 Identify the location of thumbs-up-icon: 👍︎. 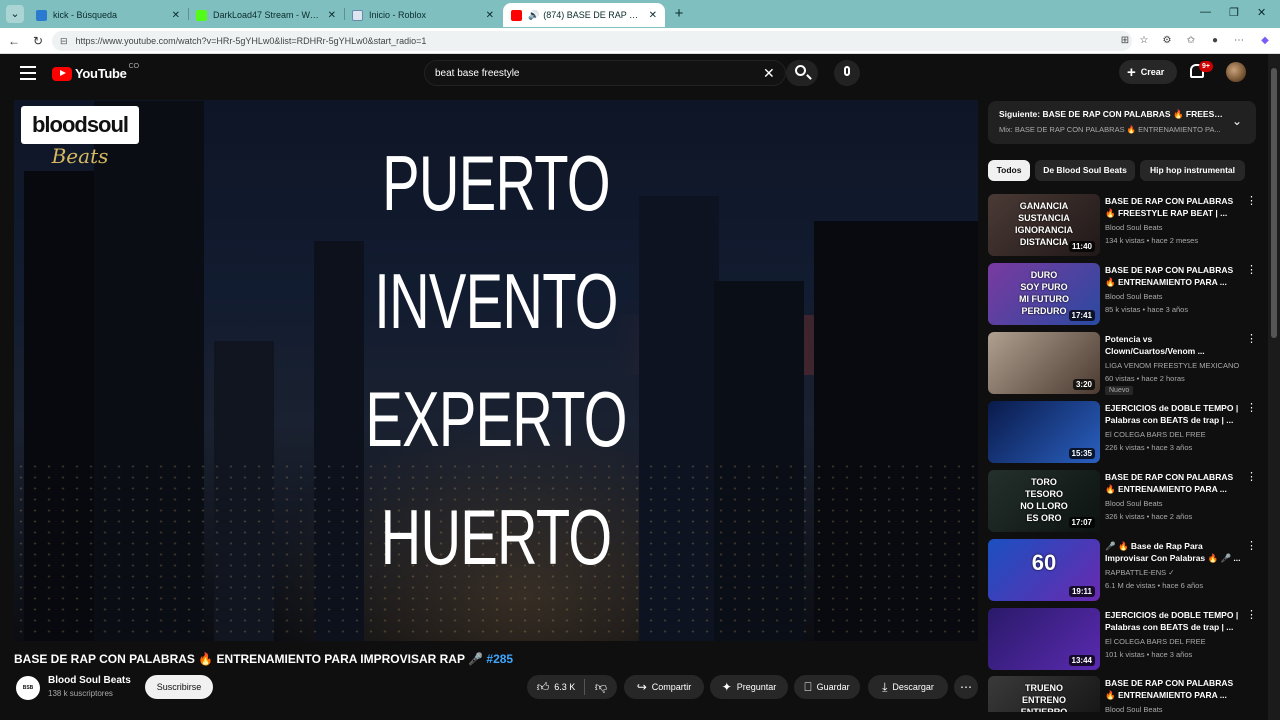
(543, 687).